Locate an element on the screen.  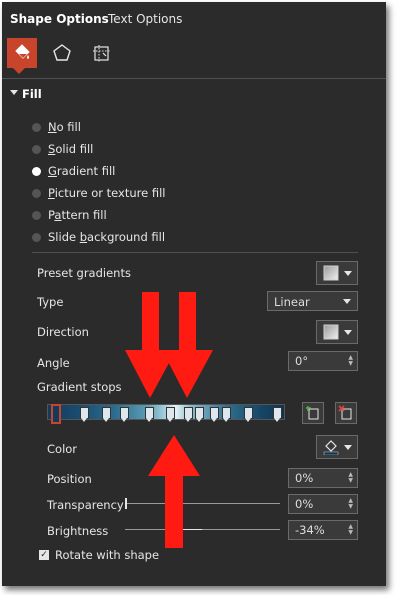
red-arrow-down-right is located at coordinates (187, 345).